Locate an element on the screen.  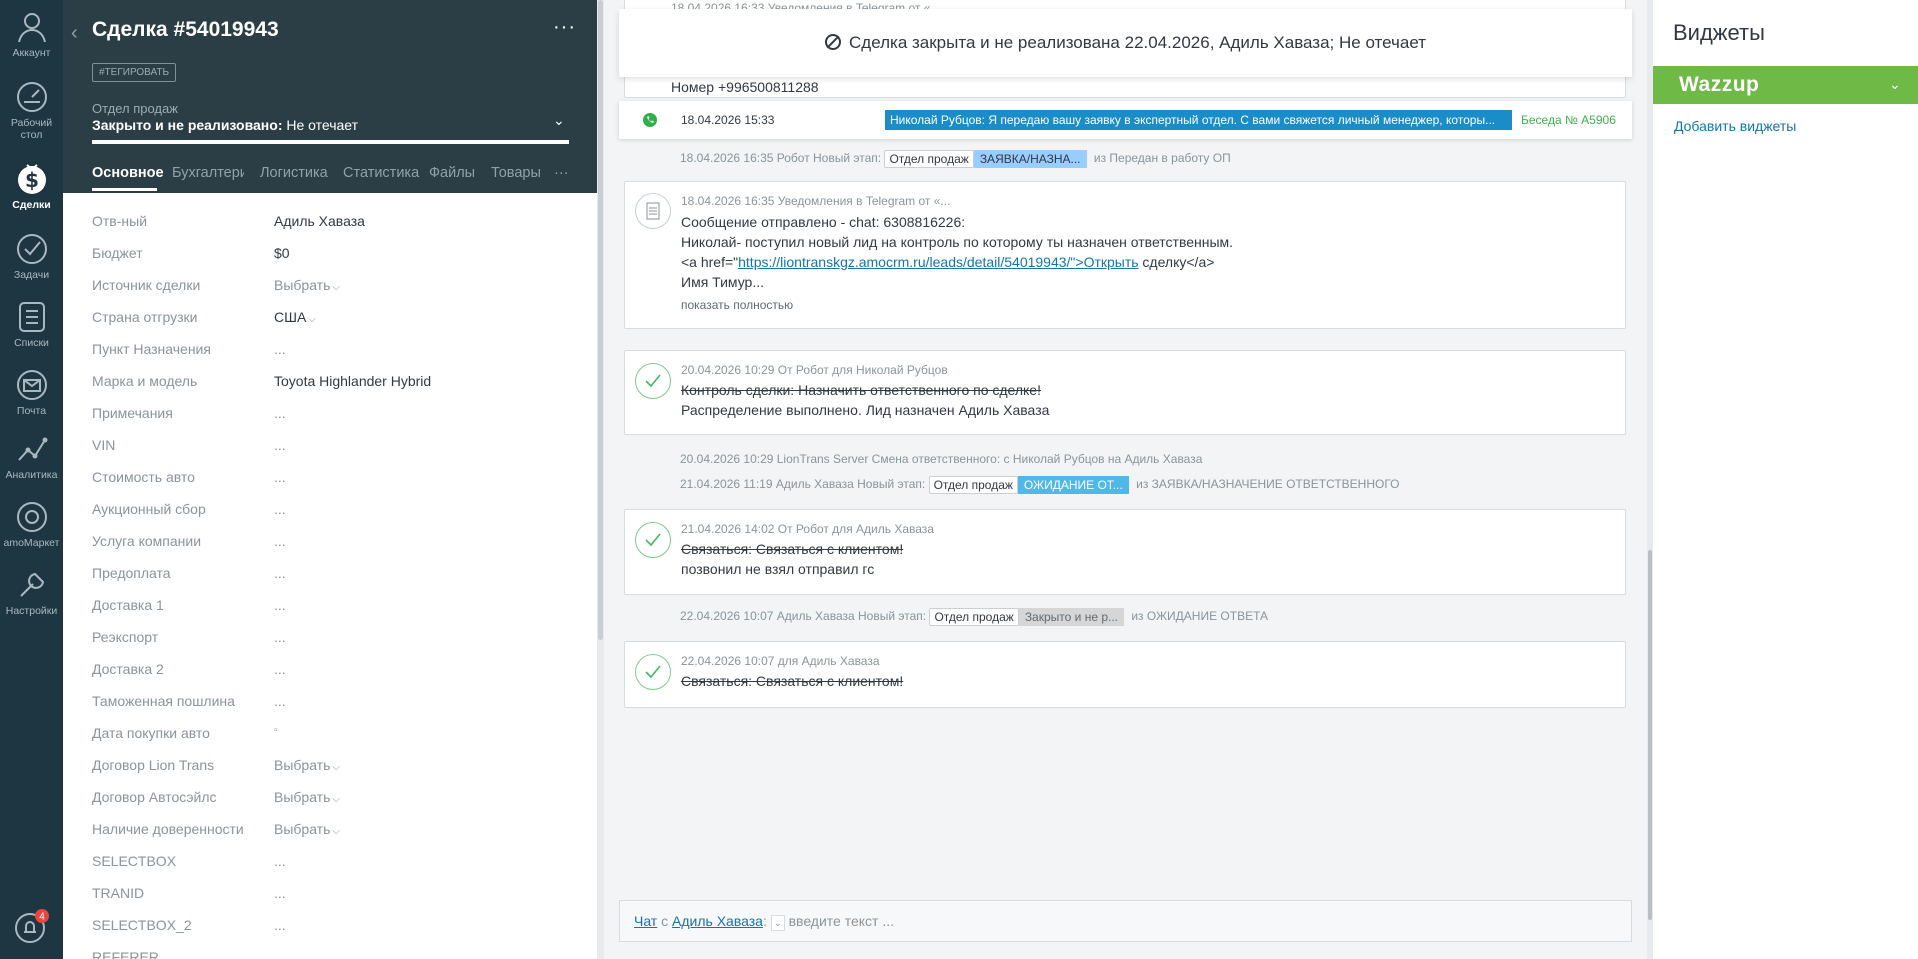
nav-item-analytics: Аналитика is located at coordinates (31, 456).